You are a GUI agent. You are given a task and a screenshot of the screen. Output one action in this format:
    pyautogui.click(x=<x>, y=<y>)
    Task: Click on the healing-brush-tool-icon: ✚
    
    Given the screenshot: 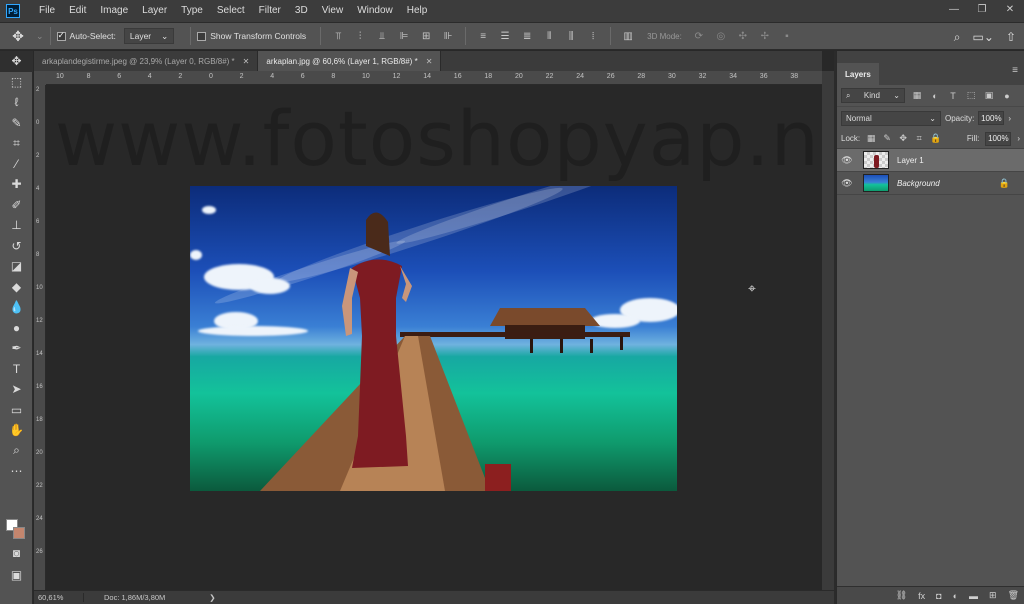 What is the action you would take?
    pyautogui.click(x=16, y=184)
    